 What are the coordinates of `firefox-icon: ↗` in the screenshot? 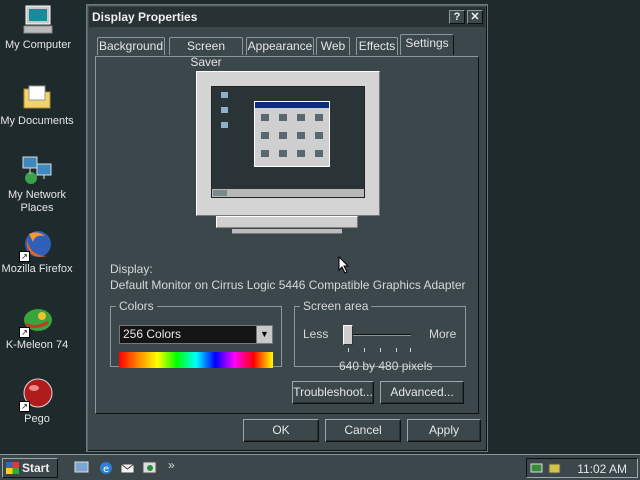 It's located at (36, 245).